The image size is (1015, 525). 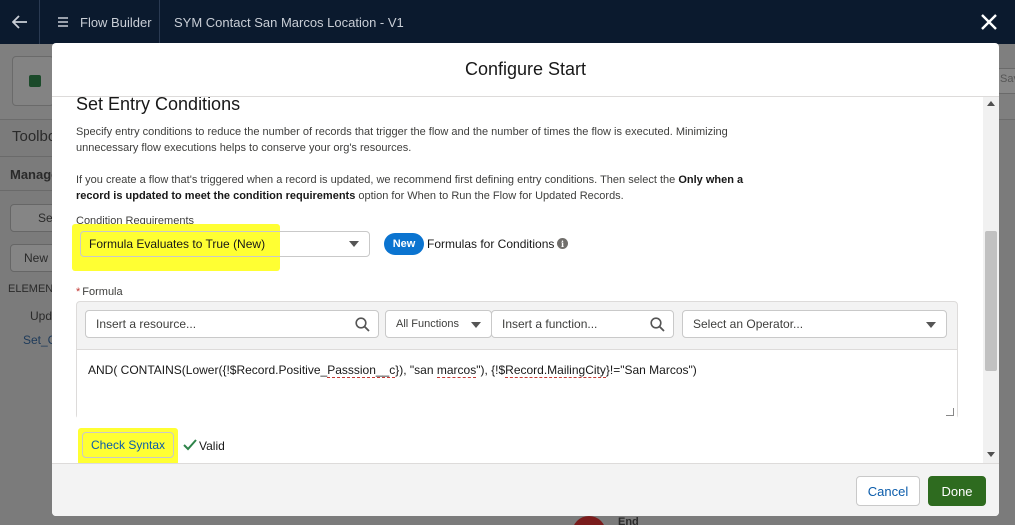 I want to click on scrollbar, so click(x=991, y=280).